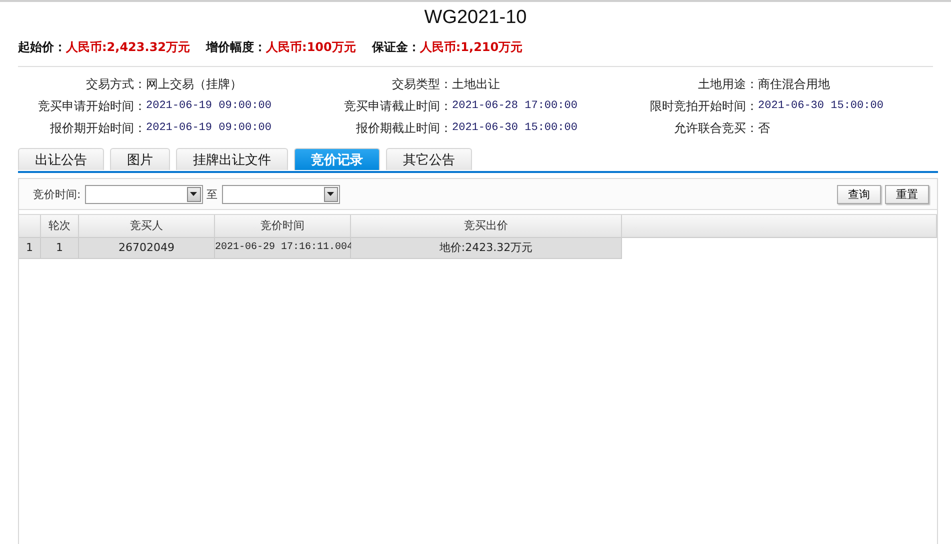 The image size is (951, 544). What do you see at coordinates (403, 128) in the screenshot?
I see `info-label: 报价期截止时间：` at bounding box center [403, 128].